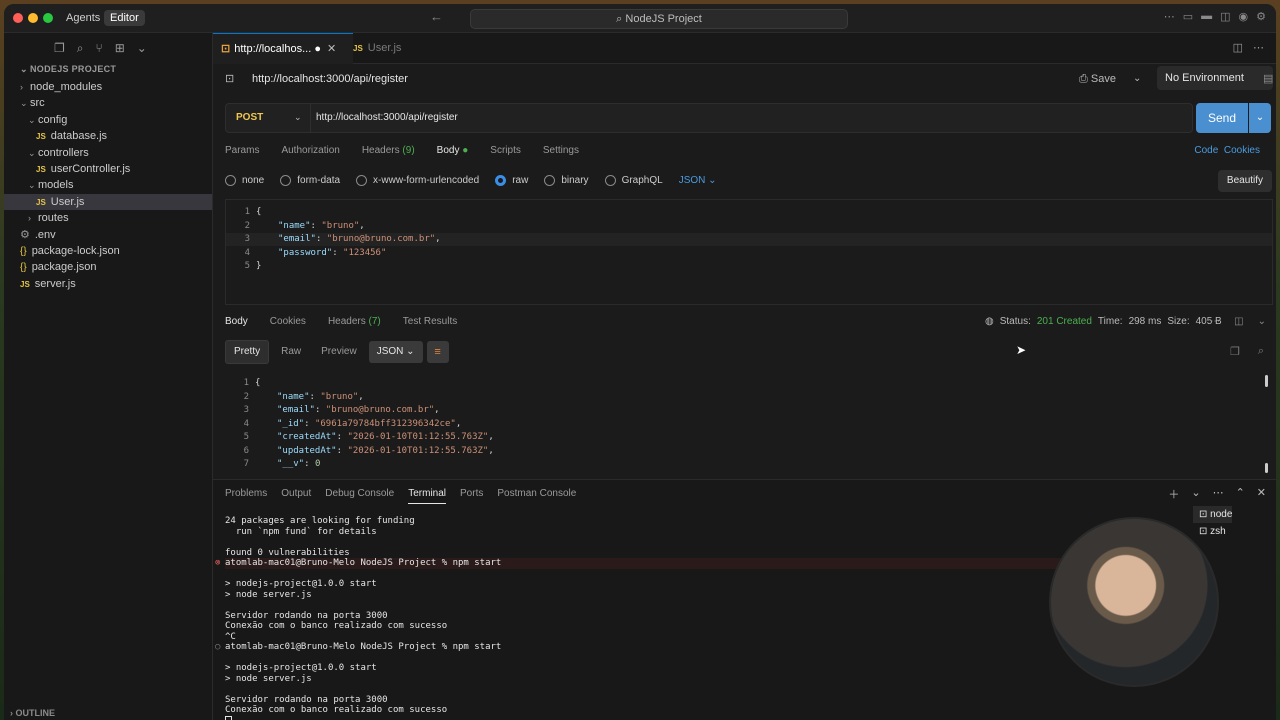 Image resolution: width=1280 pixels, height=720 pixels. What do you see at coordinates (501, 180) in the screenshot?
I see `radio-raw` at bounding box center [501, 180].